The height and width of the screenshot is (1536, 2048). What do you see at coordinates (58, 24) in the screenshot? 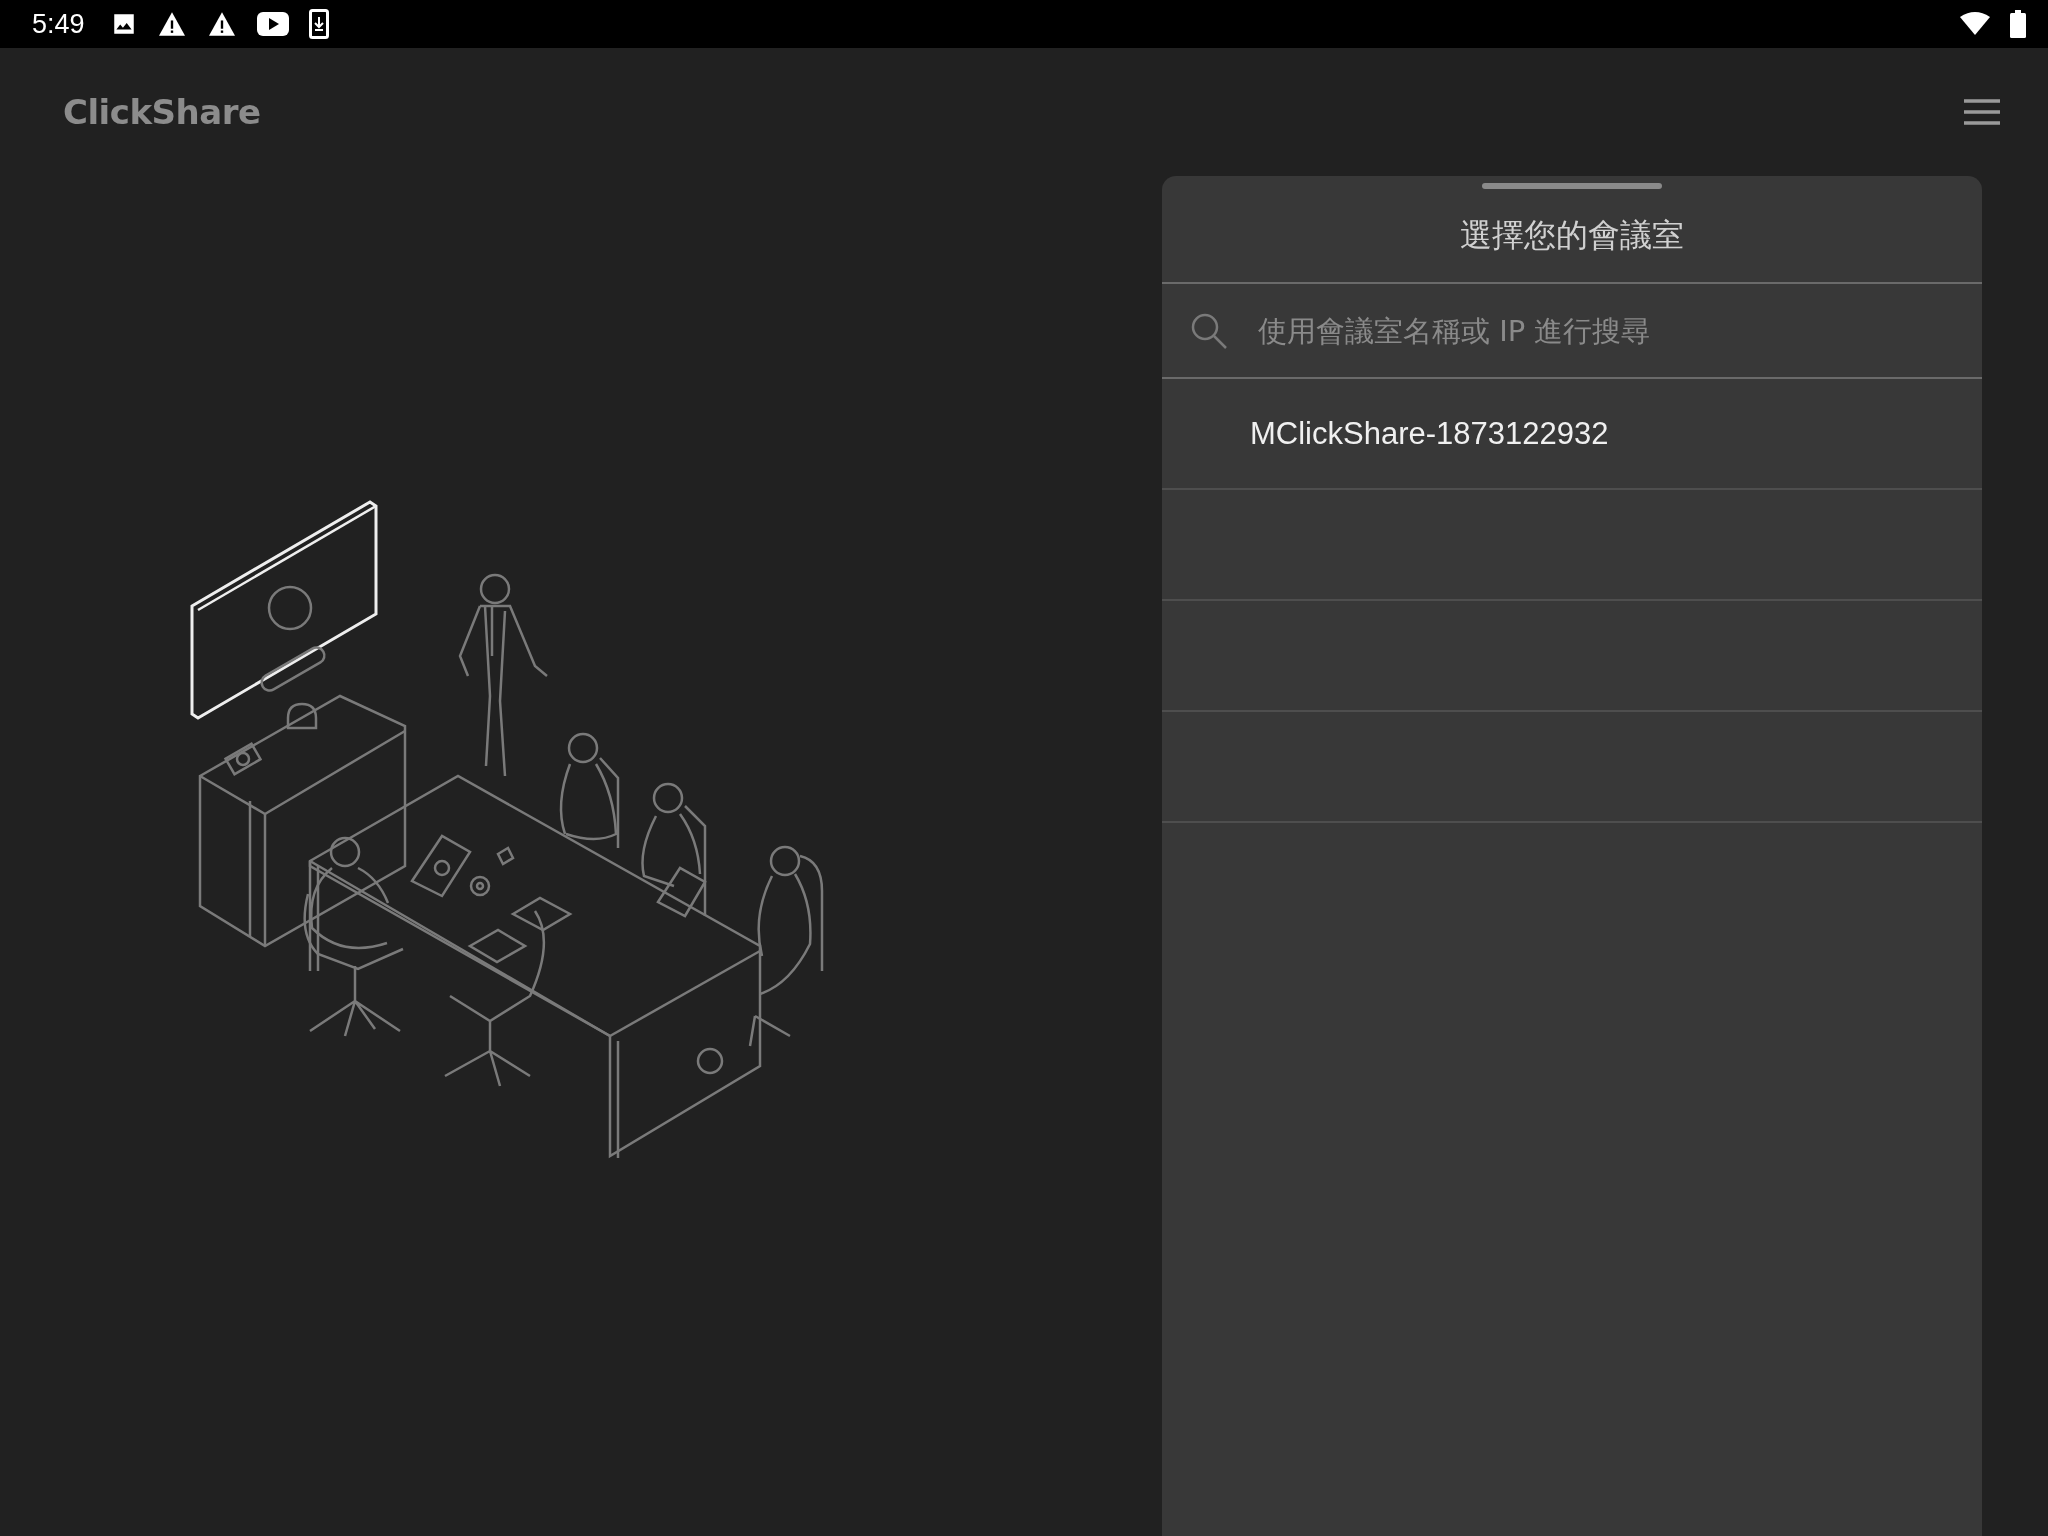
I see `status-time: 5:49` at bounding box center [58, 24].